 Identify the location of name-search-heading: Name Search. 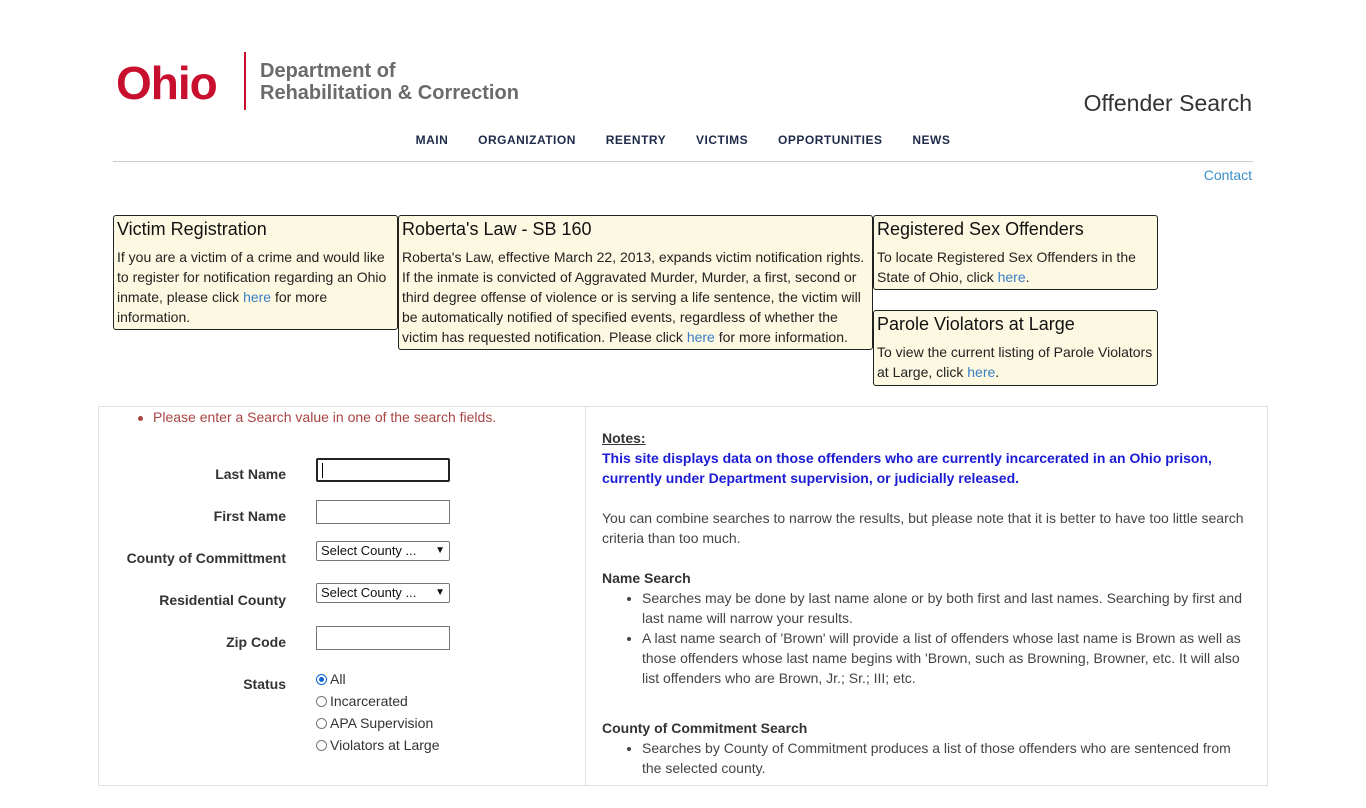
(646, 578).